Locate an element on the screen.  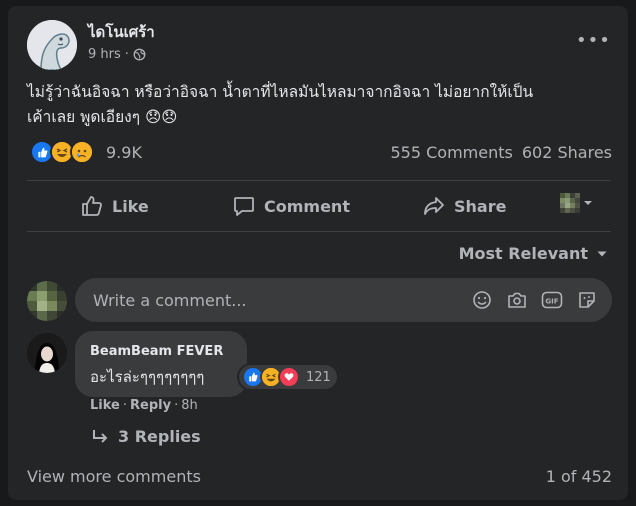
comment-input-box: GIF is located at coordinates (343, 300).